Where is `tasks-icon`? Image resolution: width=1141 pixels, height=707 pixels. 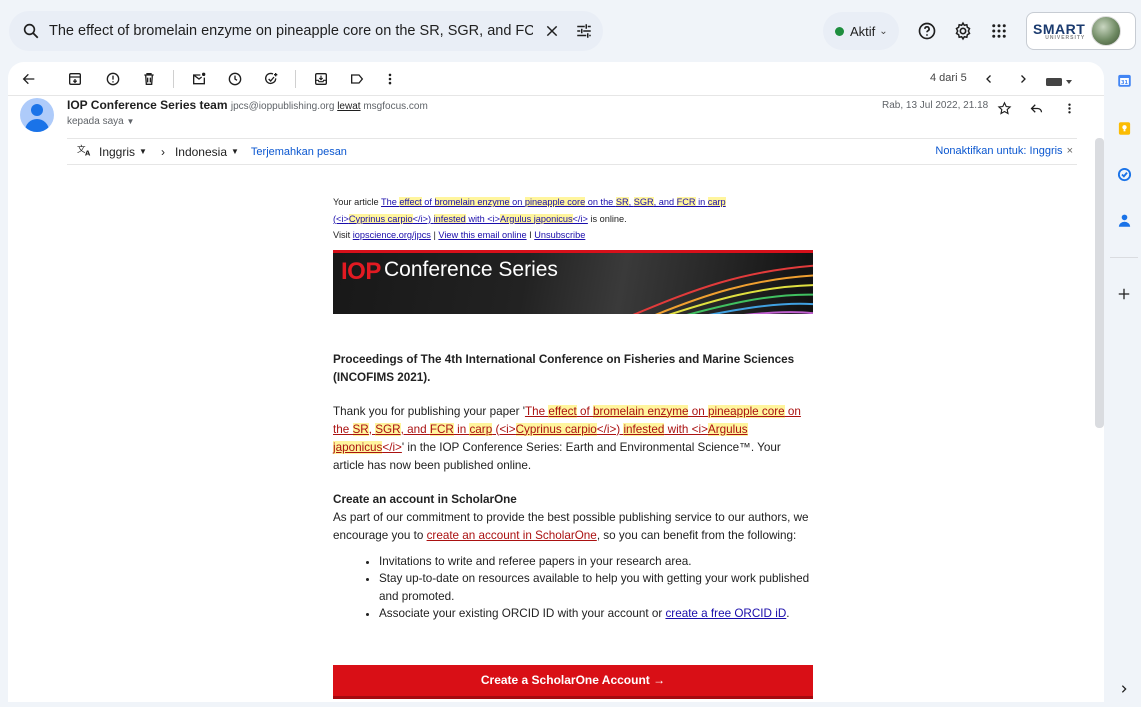 tasks-icon is located at coordinates (1124, 174).